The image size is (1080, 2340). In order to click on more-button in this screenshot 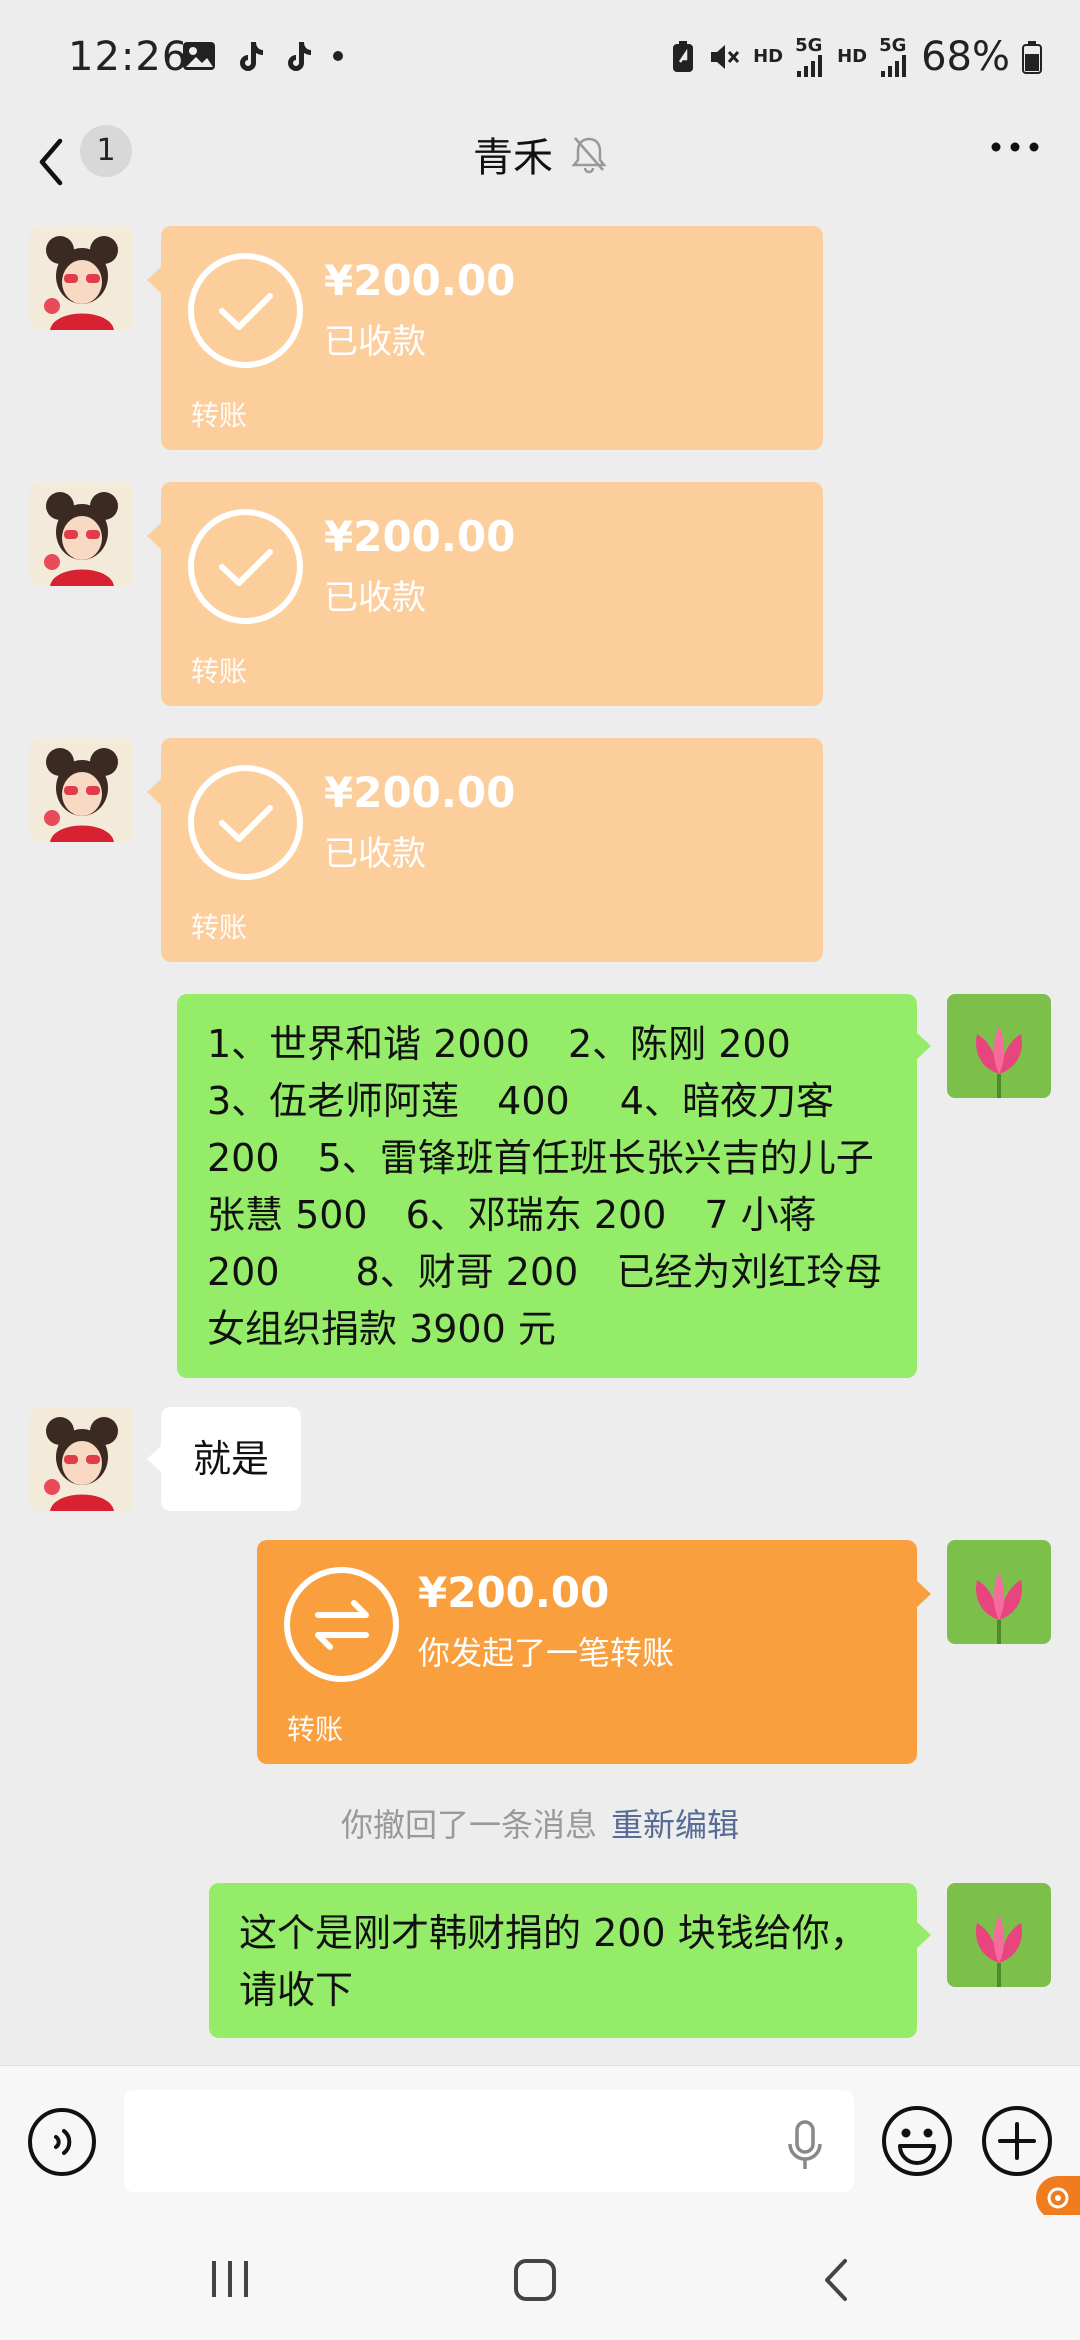, I will do `click(1015, 148)`.